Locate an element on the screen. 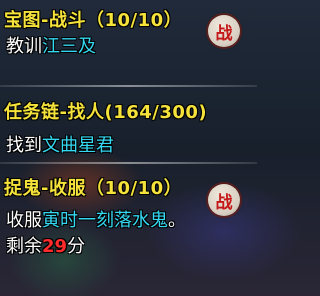  quest-divider is located at coordinates (128, 86).